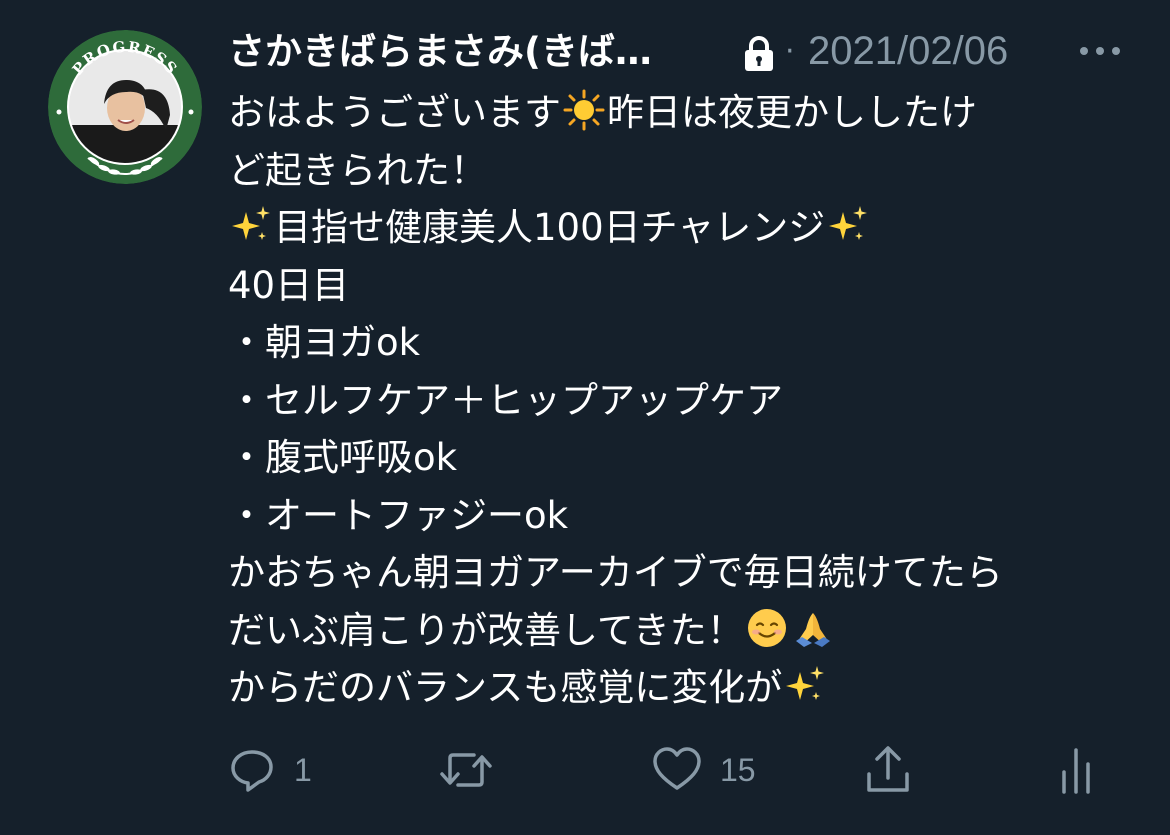 The height and width of the screenshot is (835, 1170). I want to click on analytics-button, so click(1076, 770).